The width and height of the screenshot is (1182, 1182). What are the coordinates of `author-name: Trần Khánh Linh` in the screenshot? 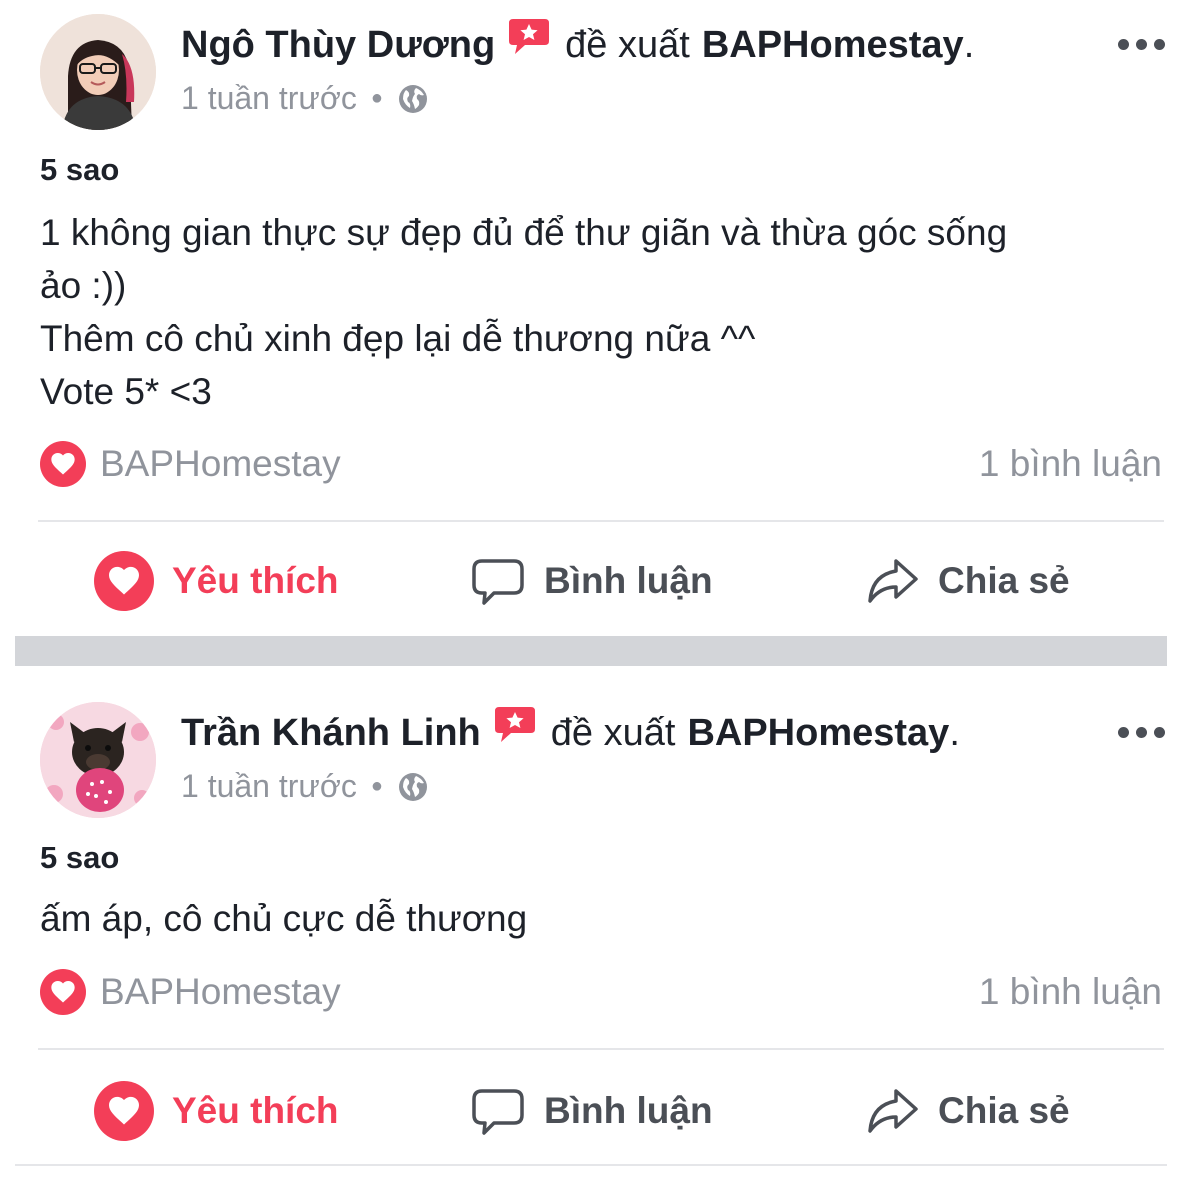 It's located at (331, 733).